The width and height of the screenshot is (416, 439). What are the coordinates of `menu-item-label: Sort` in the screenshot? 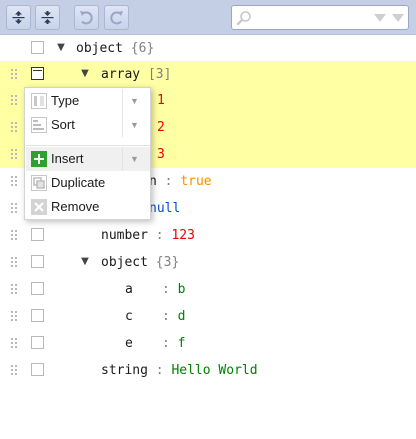 It's located at (63, 124).